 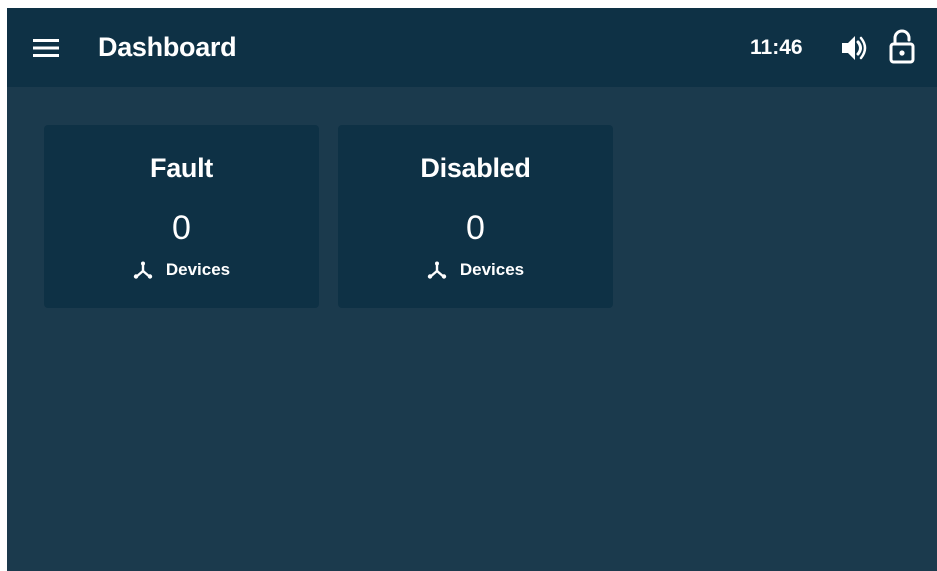 I want to click on card-title: Disabled, so click(x=475, y=168).